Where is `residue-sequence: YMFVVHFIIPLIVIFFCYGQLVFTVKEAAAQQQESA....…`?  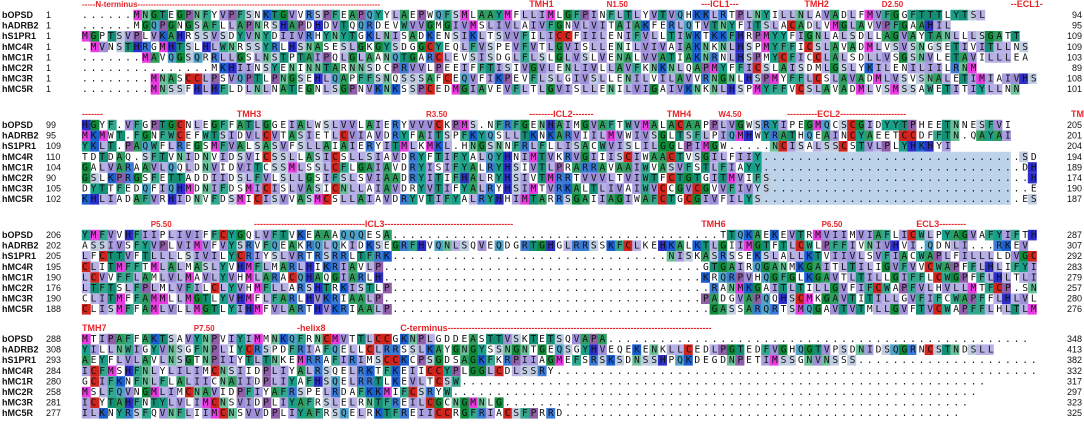
residue-sequence: YMFVVHFIIPLIVIFFCYGQLVFTVKEAAAQQQESA....… is located at coordinates (559, 235).